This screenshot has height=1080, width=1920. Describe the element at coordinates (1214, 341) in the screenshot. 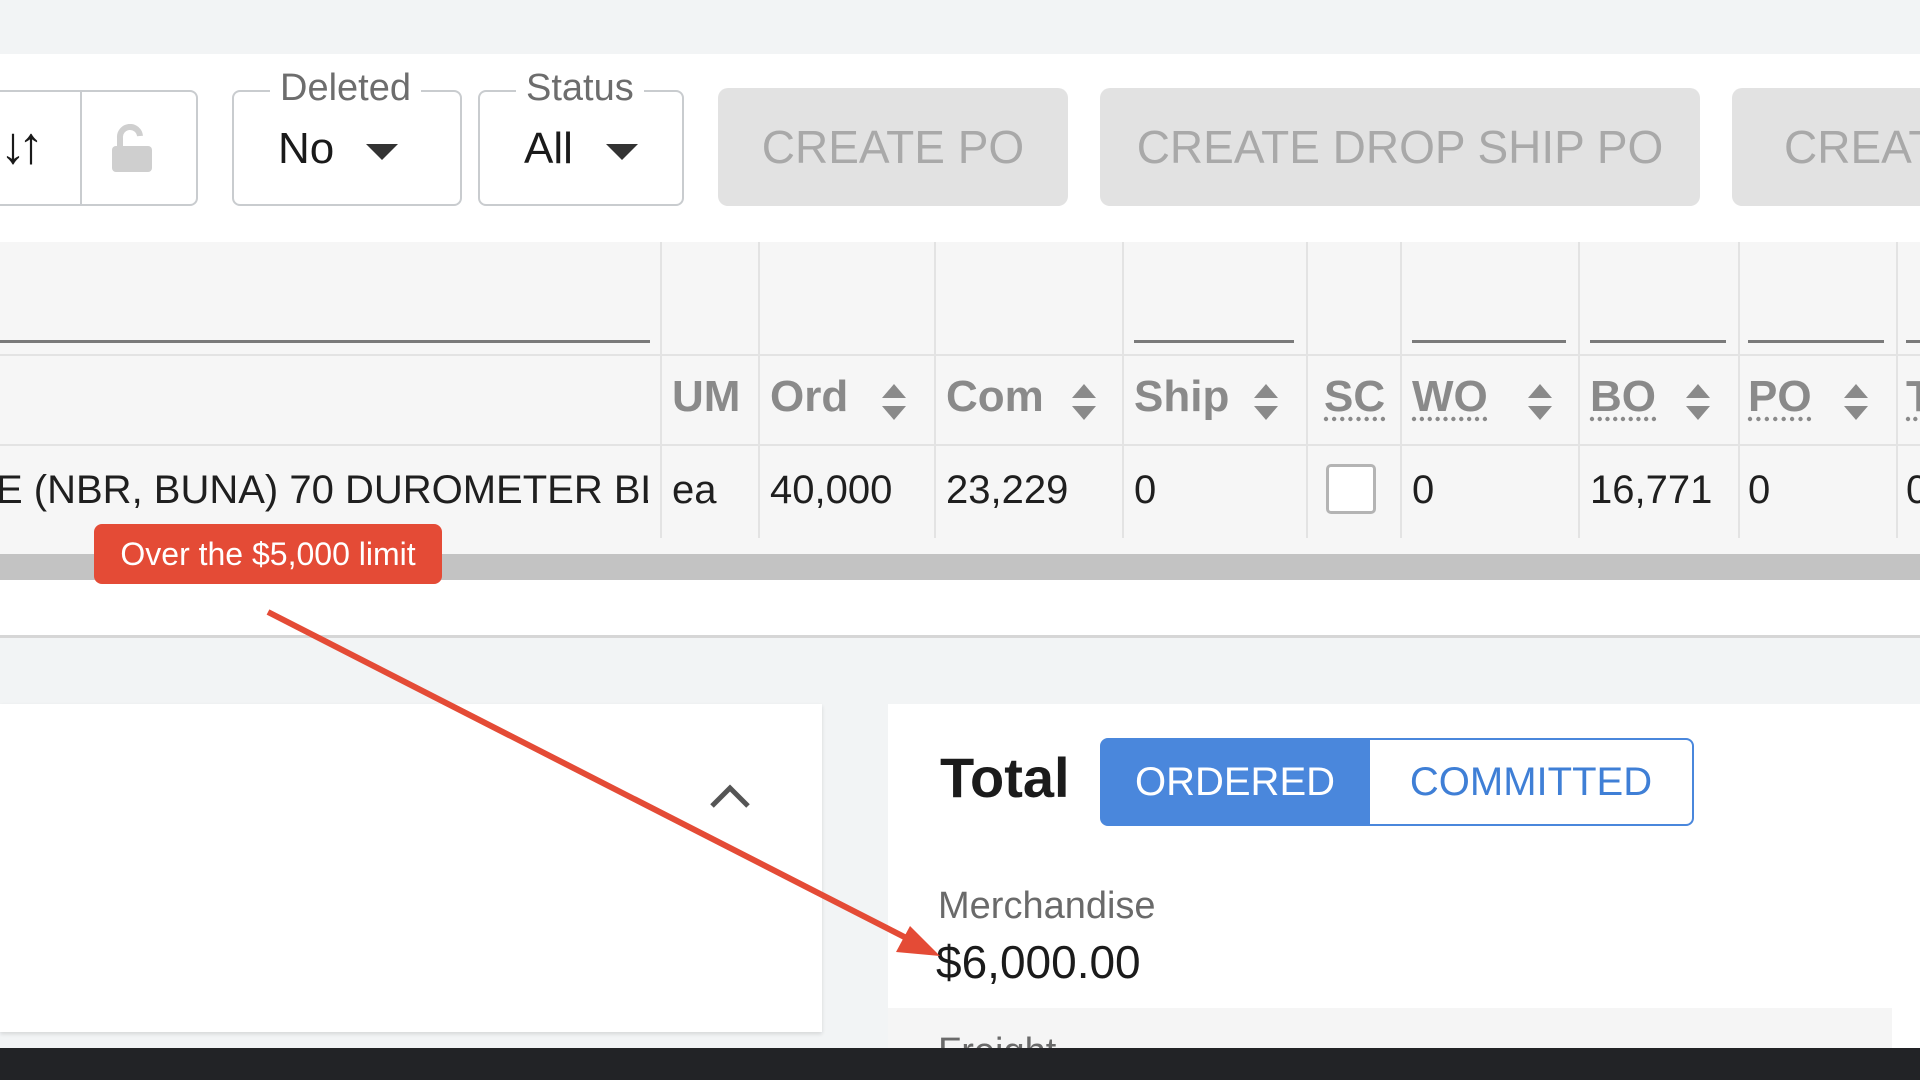

I see `ship-filter-input` at that location.